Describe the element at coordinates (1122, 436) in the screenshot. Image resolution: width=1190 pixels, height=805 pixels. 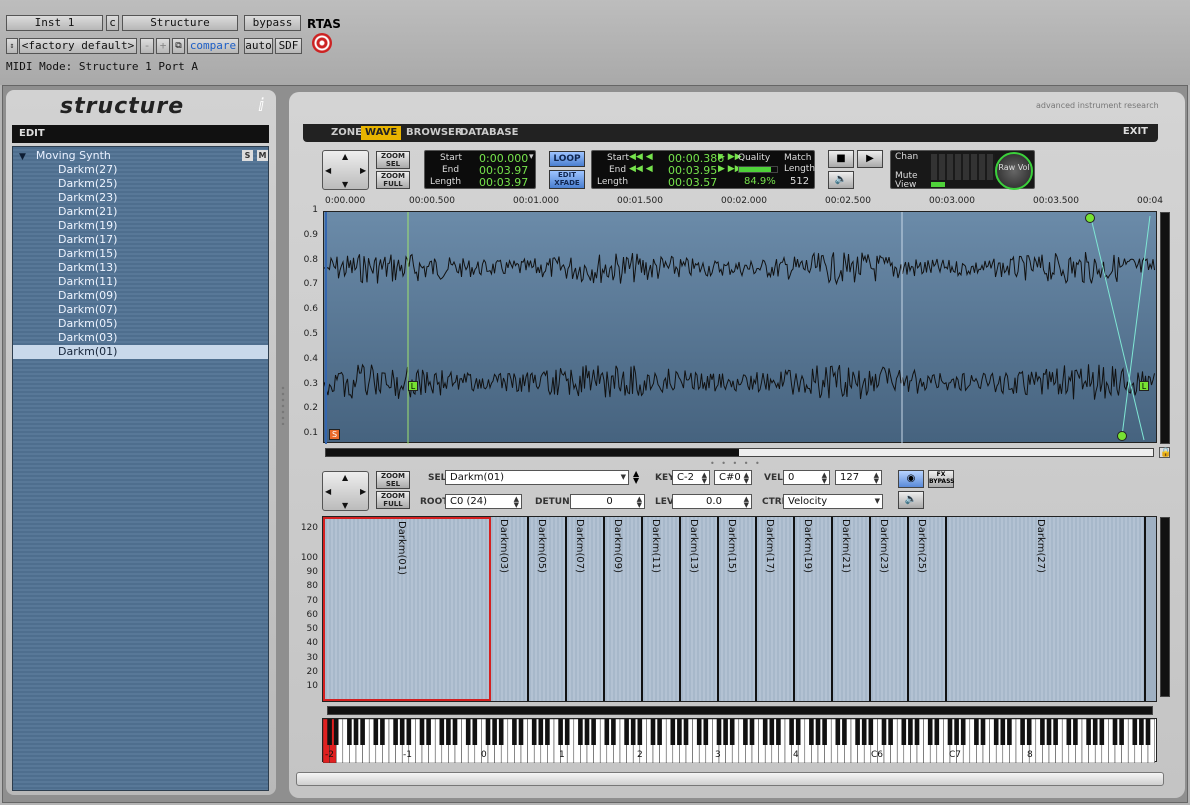
I see `xfade-bottom-handle` at that location.